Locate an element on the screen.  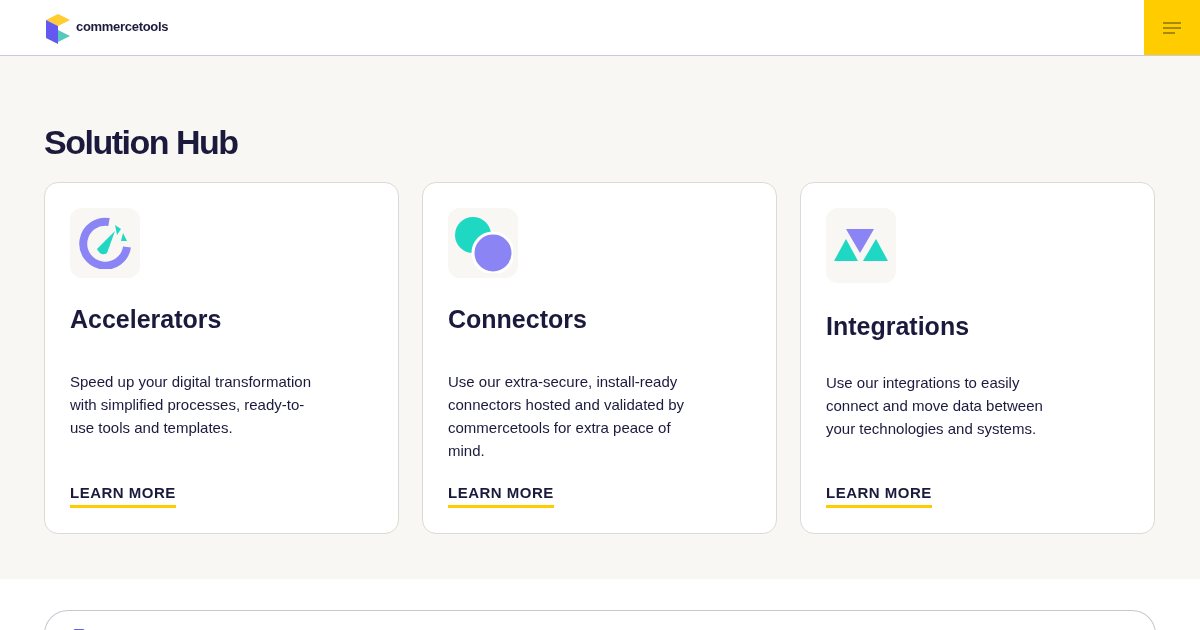
card-title: Connectors is located at coordinates (518, 319).